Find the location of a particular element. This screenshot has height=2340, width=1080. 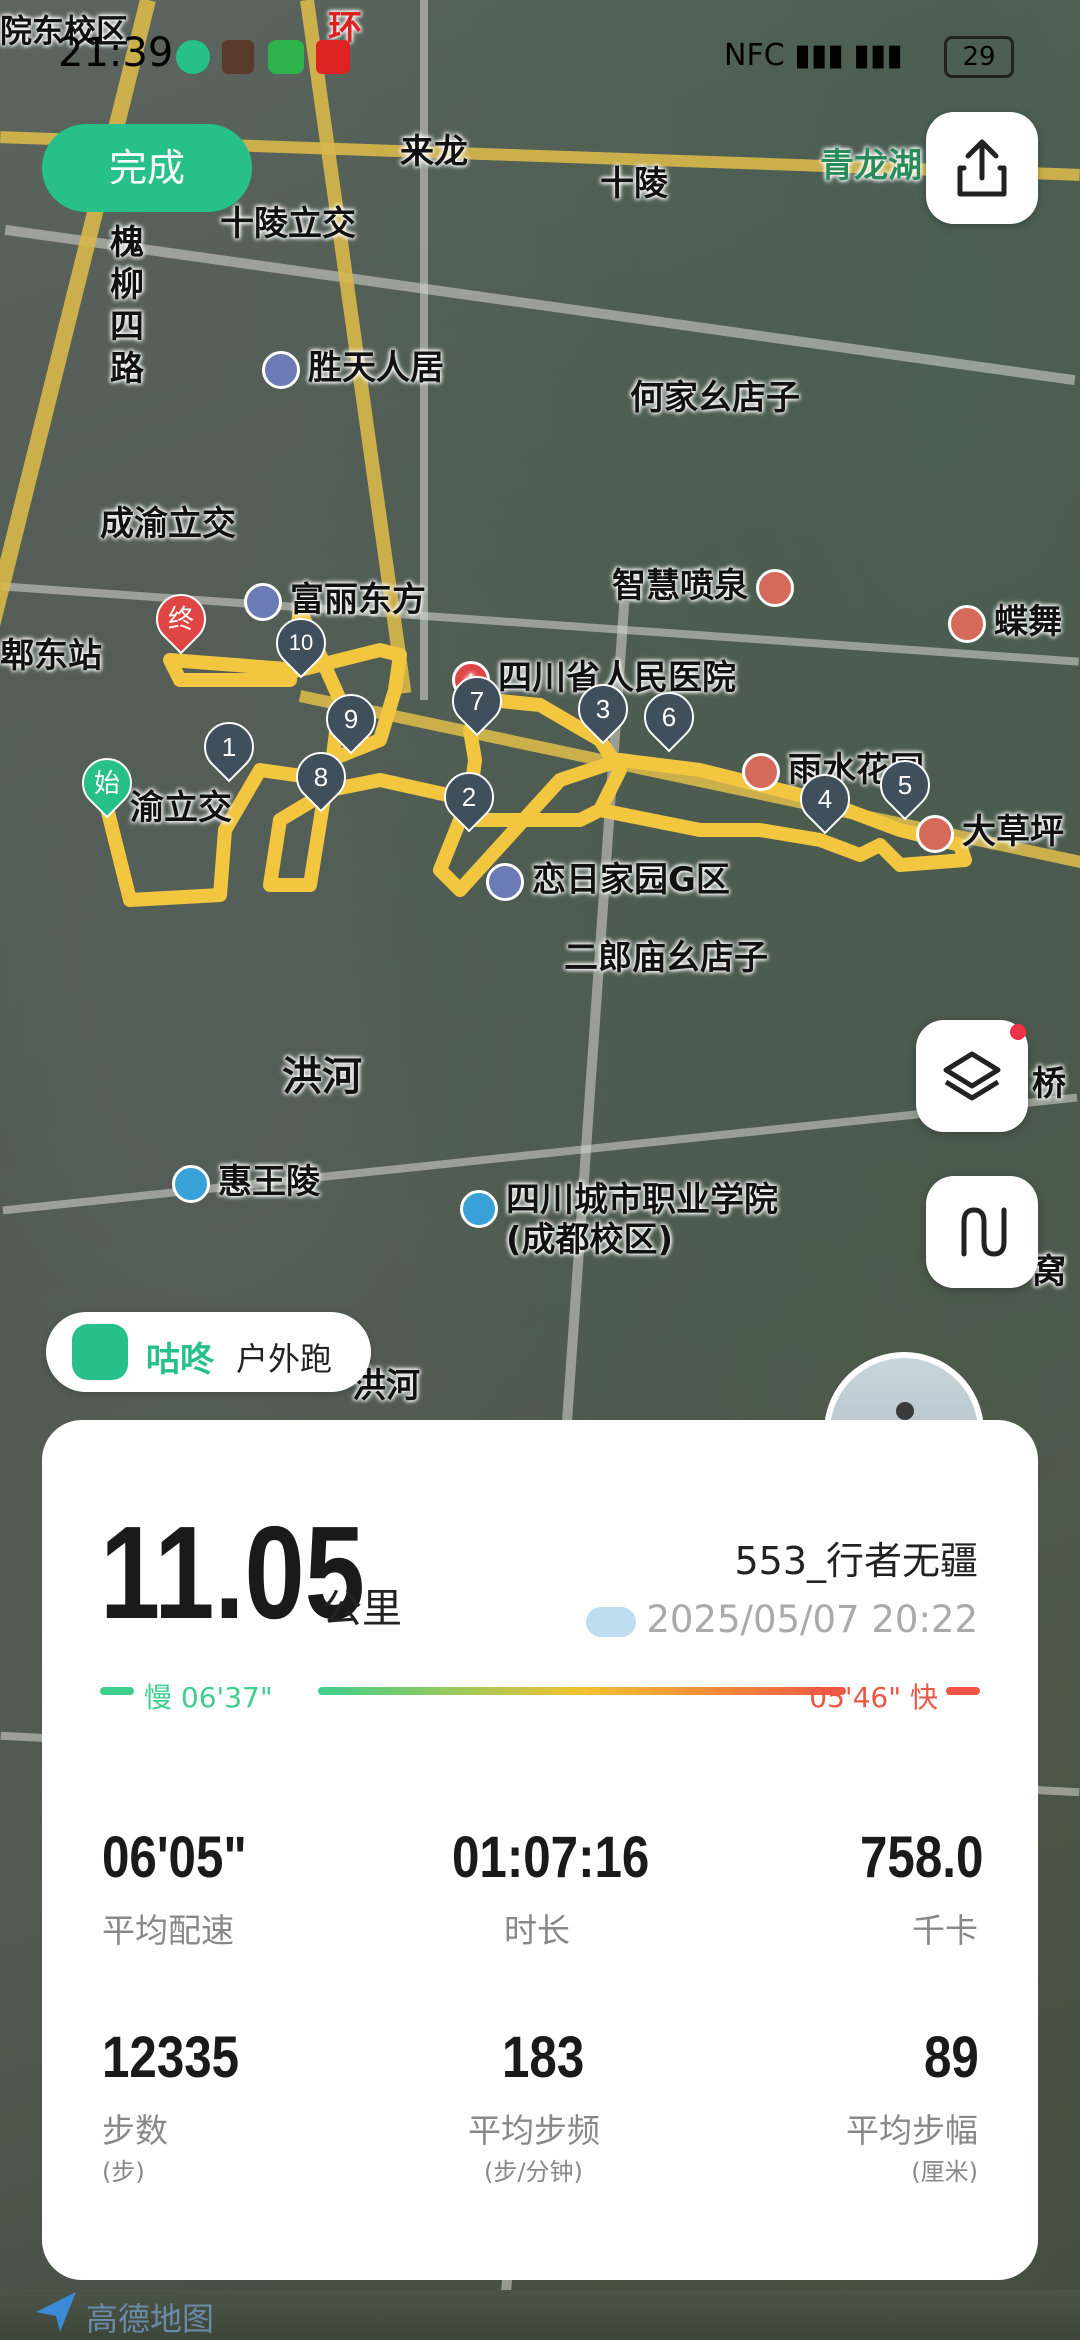

stat-unit: (厘米) is located at coordinates (944, 2172).